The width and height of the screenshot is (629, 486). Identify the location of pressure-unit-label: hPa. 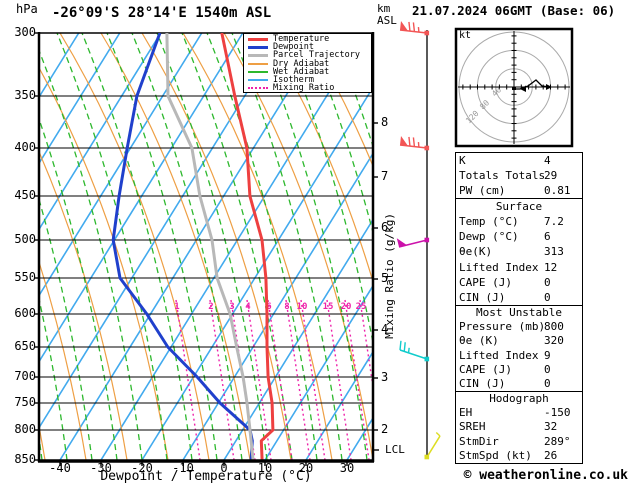
(27, 9).